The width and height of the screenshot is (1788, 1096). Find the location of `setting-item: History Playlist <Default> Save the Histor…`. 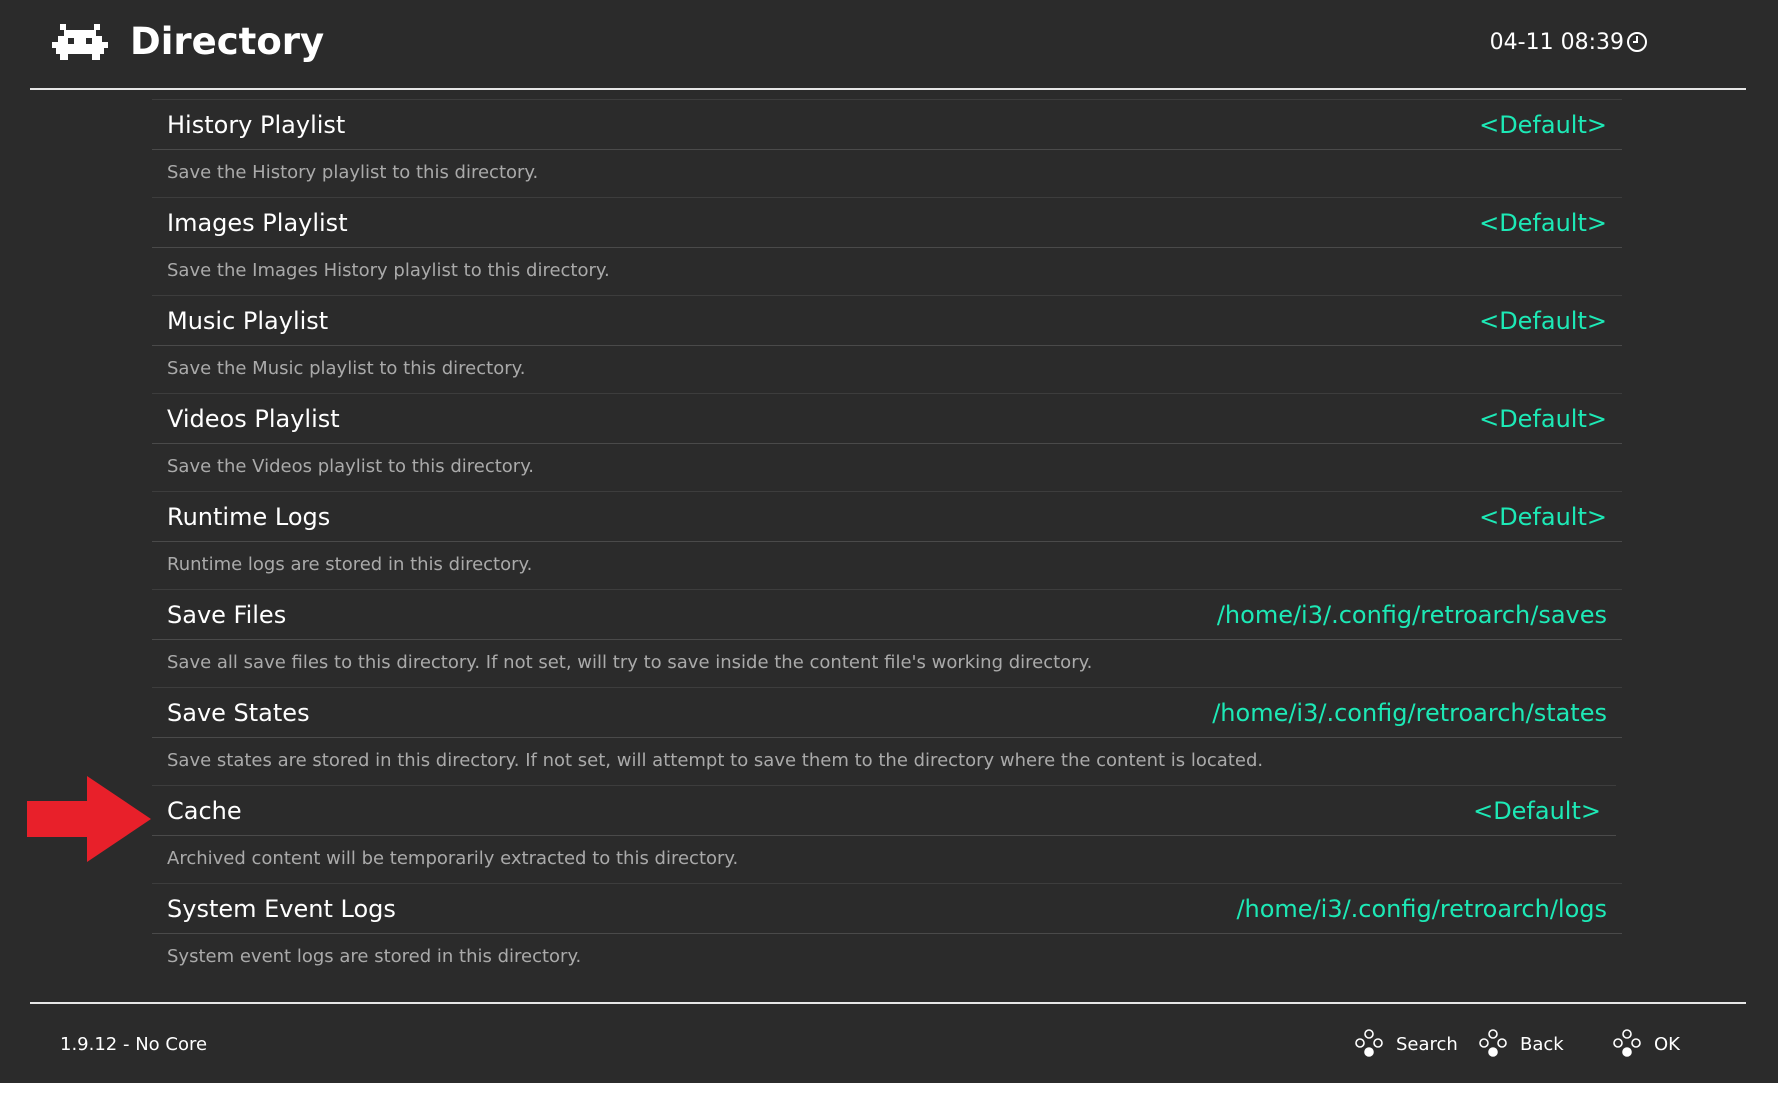

setting-item: History Playlist <Default> Save the Histor… is located at coordinates (887, 148).